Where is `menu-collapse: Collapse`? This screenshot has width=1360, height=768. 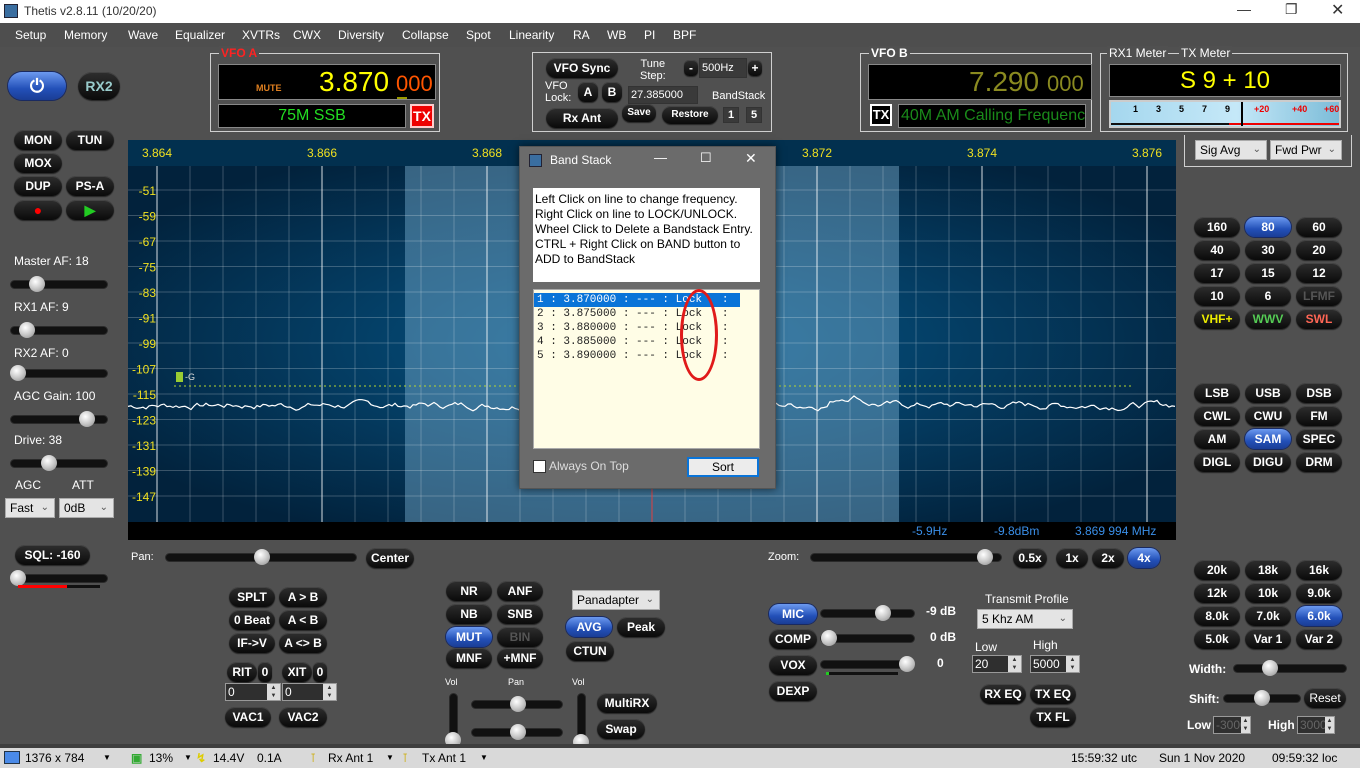
menu-collapse: Collapse is located at coordinates (425, 35).